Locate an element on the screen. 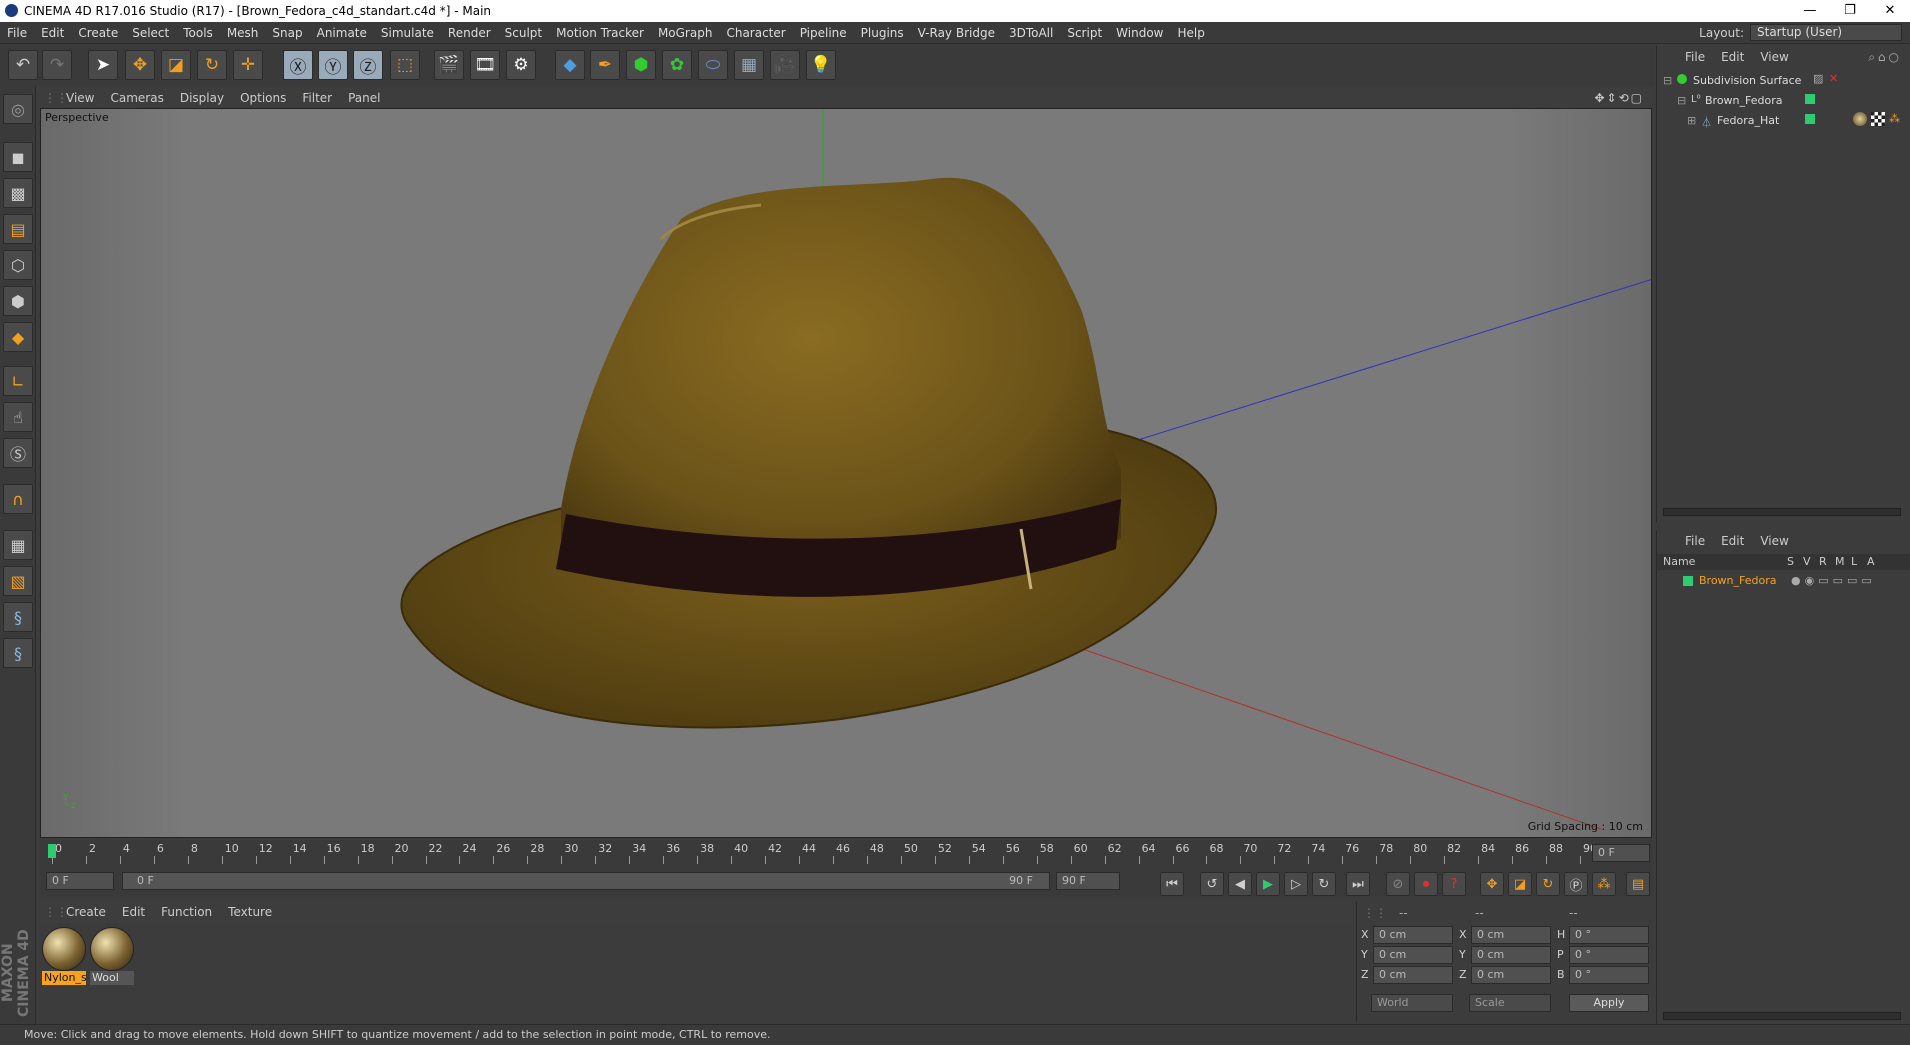  menu-snap: Snap is located at coordinates (287, 33).